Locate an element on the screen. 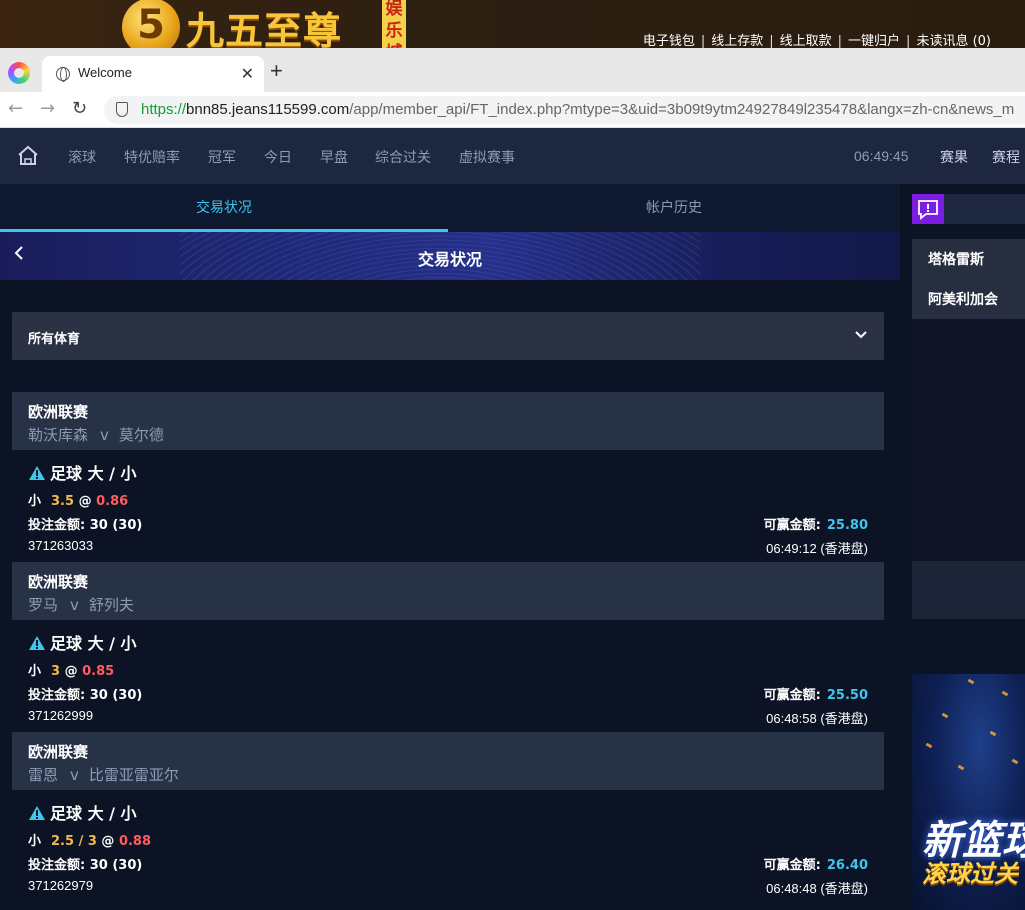 This screenshot has width=1025, height=910. bet-selection: 小3 @ 0.85 is located at coordinates (71, 669).